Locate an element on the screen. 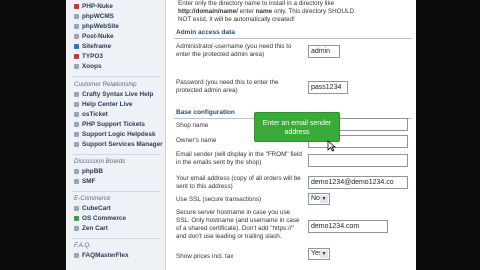  admin-access-section-title: Admin access data is located at coordinates (205, 32).